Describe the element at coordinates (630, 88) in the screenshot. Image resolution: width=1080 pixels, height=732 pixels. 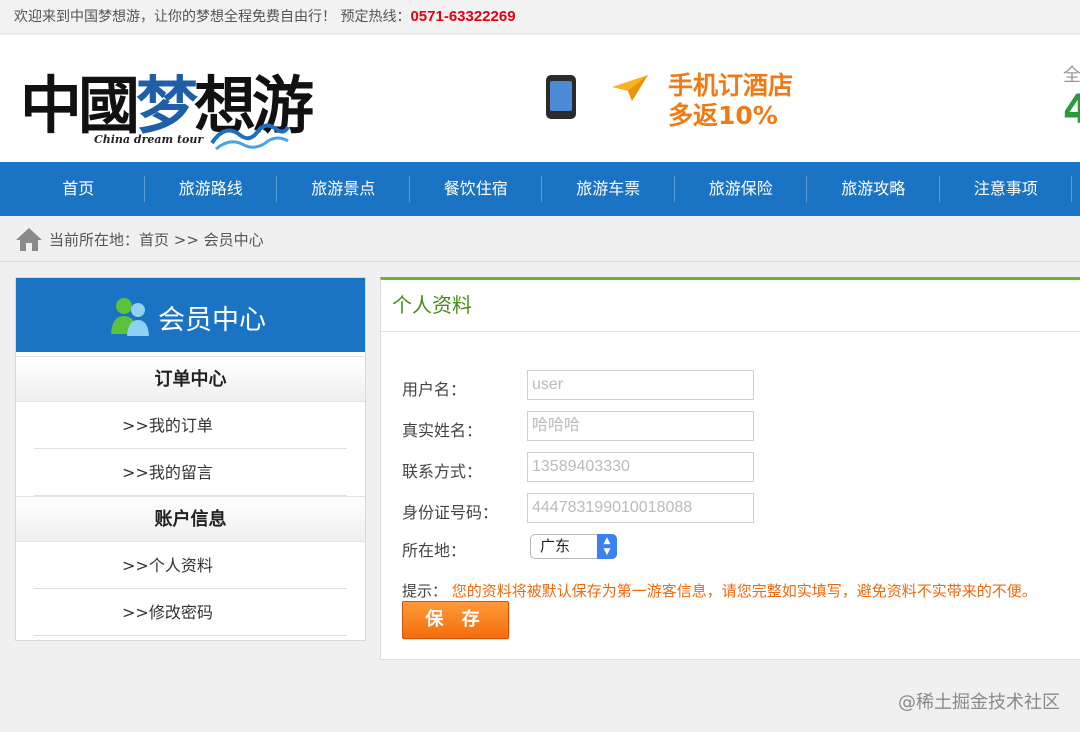
I see `paper-plane-icon` at that location.